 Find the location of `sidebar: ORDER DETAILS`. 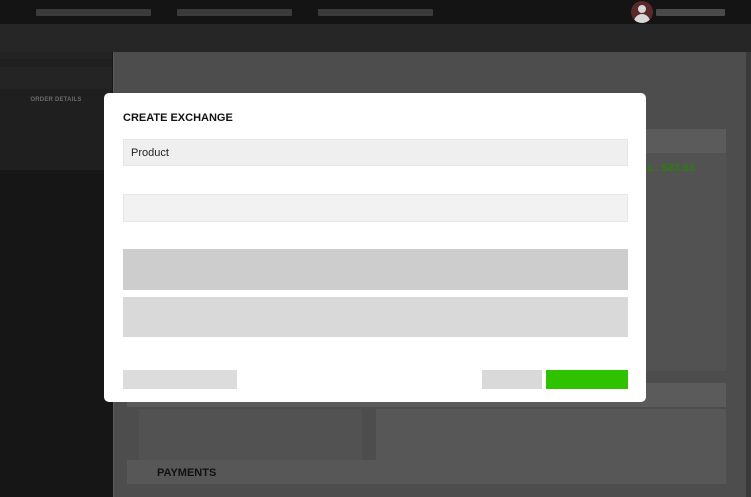

sidebar: ORDER DETAILS is located at coordinates (57, 274).